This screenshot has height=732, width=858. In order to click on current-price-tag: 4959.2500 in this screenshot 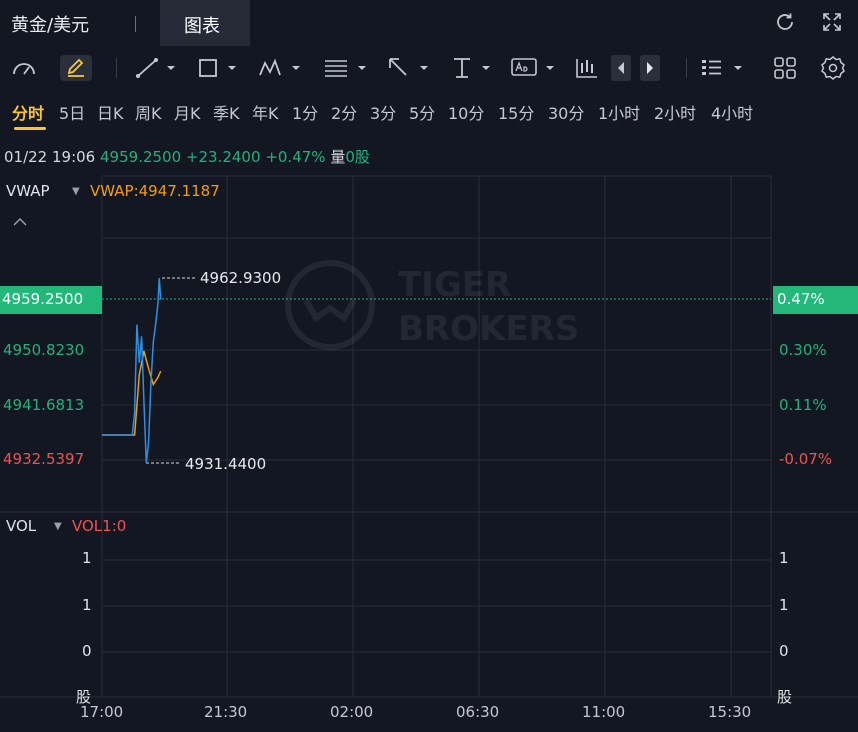, I will do `click(51, 300)`.